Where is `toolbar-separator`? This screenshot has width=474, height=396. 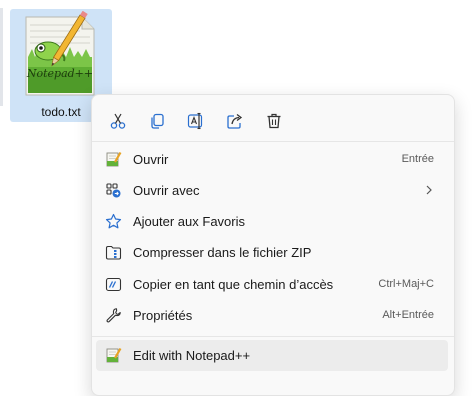
toolbar-separator is located at coordinates (273, 141).